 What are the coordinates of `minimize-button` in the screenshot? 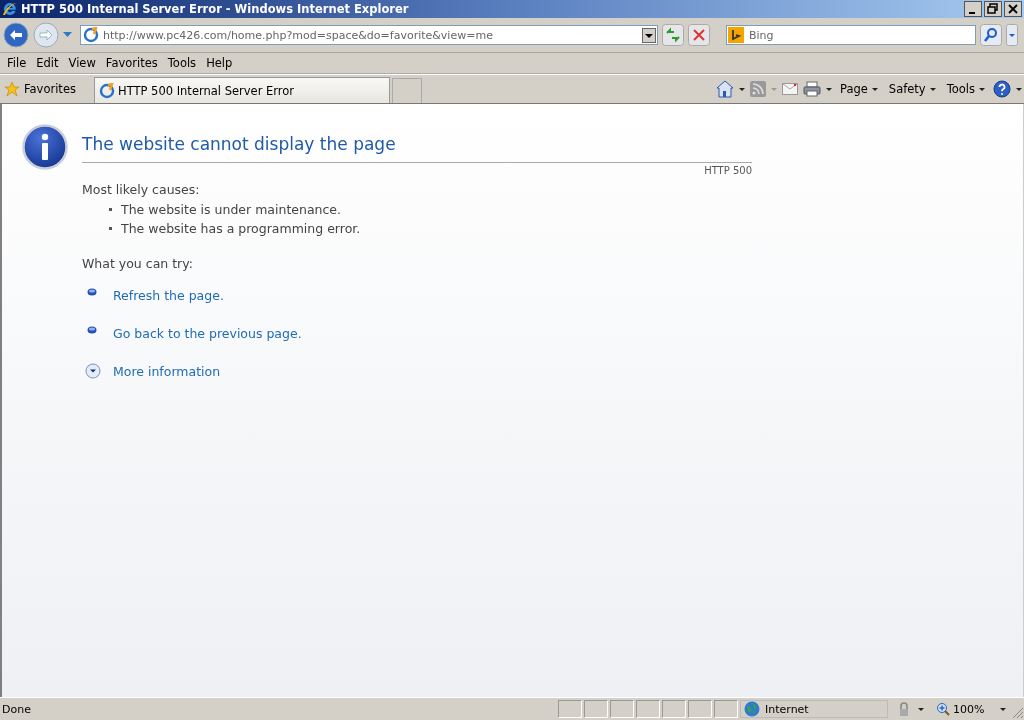 It's located at (973, 9).